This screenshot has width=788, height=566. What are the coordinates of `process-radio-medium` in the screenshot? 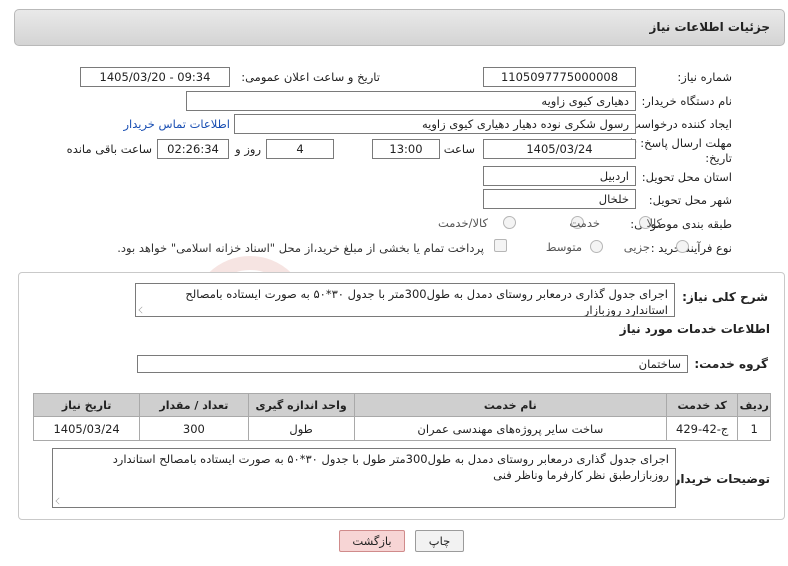 It's located at (596, 246).